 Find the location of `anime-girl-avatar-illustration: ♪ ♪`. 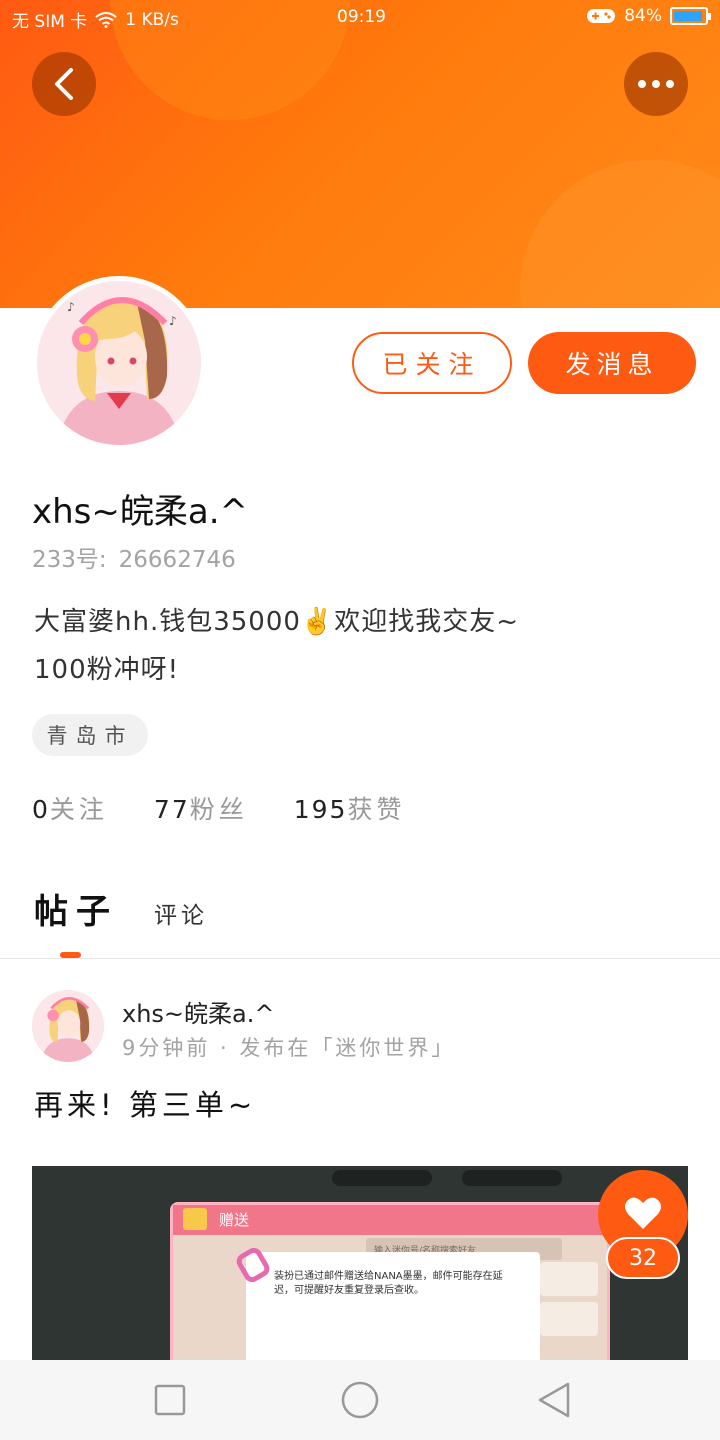

anime-girl-avatar-illustration: ♪ ♪ is located at coordinates (119, 363).